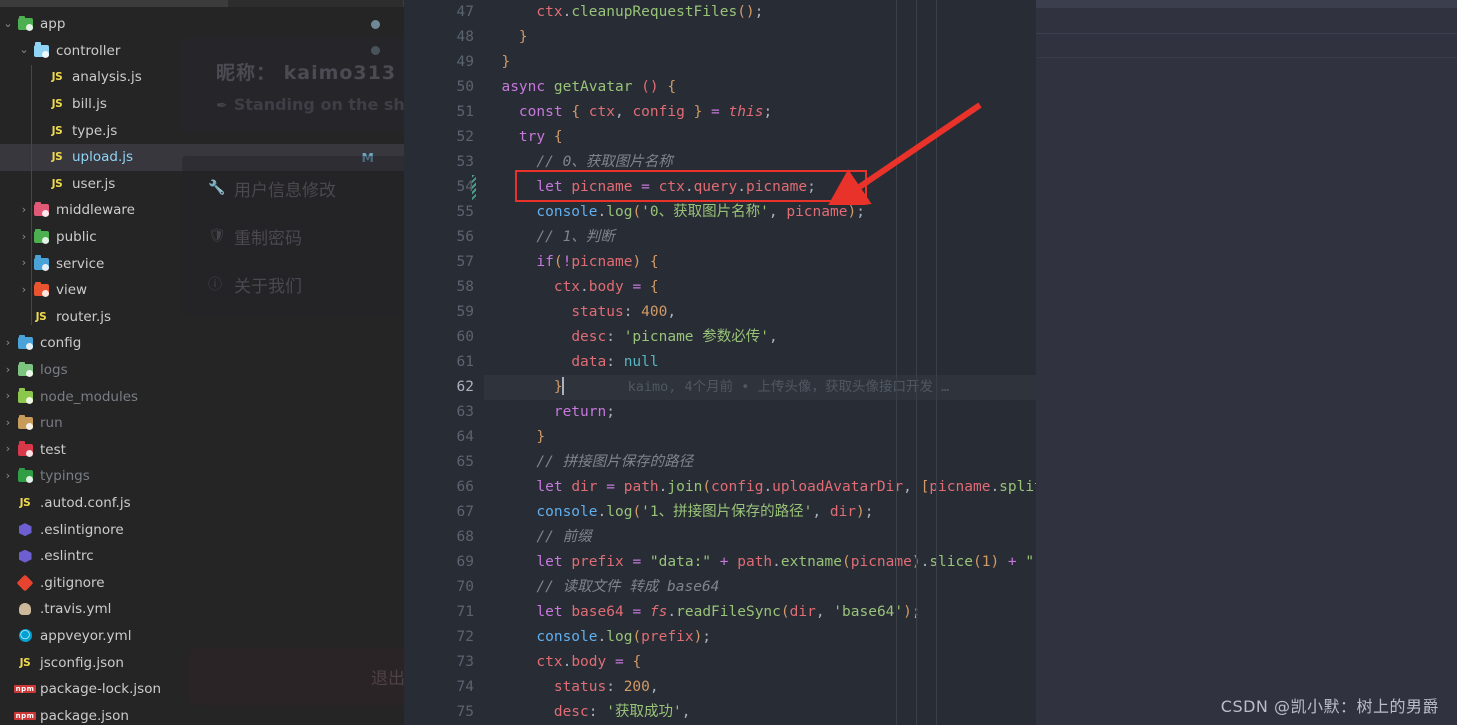  I want to click on explorer-row--autod-conf-js: JS .autod.conf.js, so click(202, 503).